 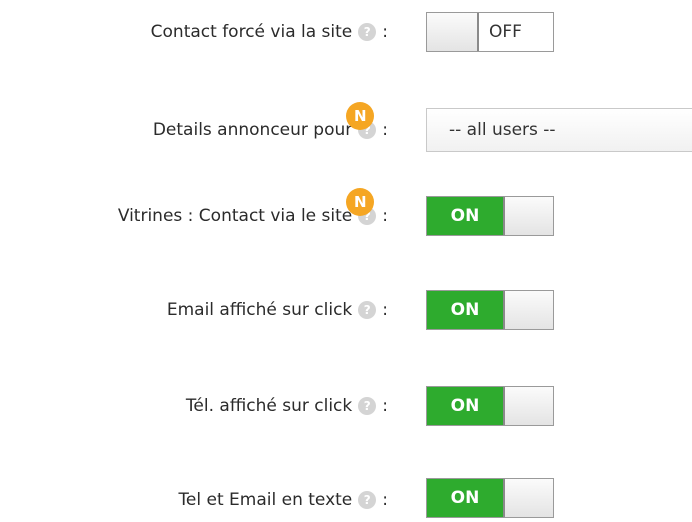 I want to click on setting-row-contact-force: Contact forcé via la site ? : OFF, so click(x=346, y=32).